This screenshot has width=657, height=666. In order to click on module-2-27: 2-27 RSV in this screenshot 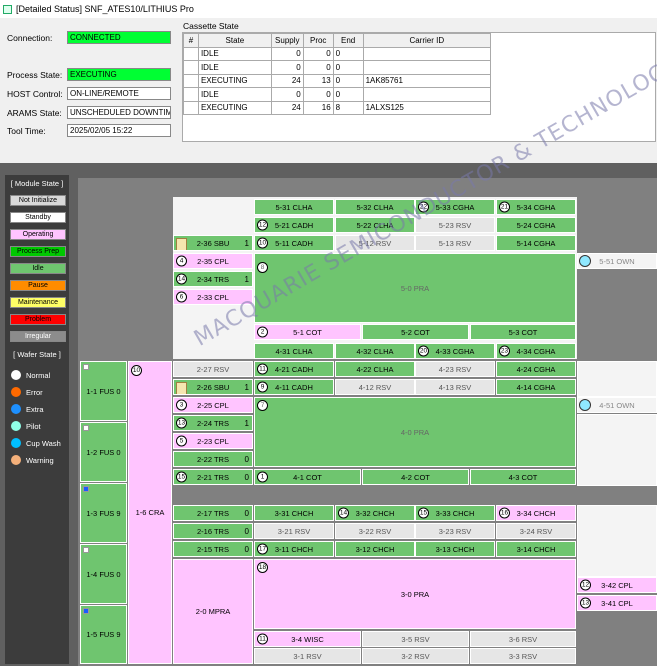, I will do `click(213, 369)`.